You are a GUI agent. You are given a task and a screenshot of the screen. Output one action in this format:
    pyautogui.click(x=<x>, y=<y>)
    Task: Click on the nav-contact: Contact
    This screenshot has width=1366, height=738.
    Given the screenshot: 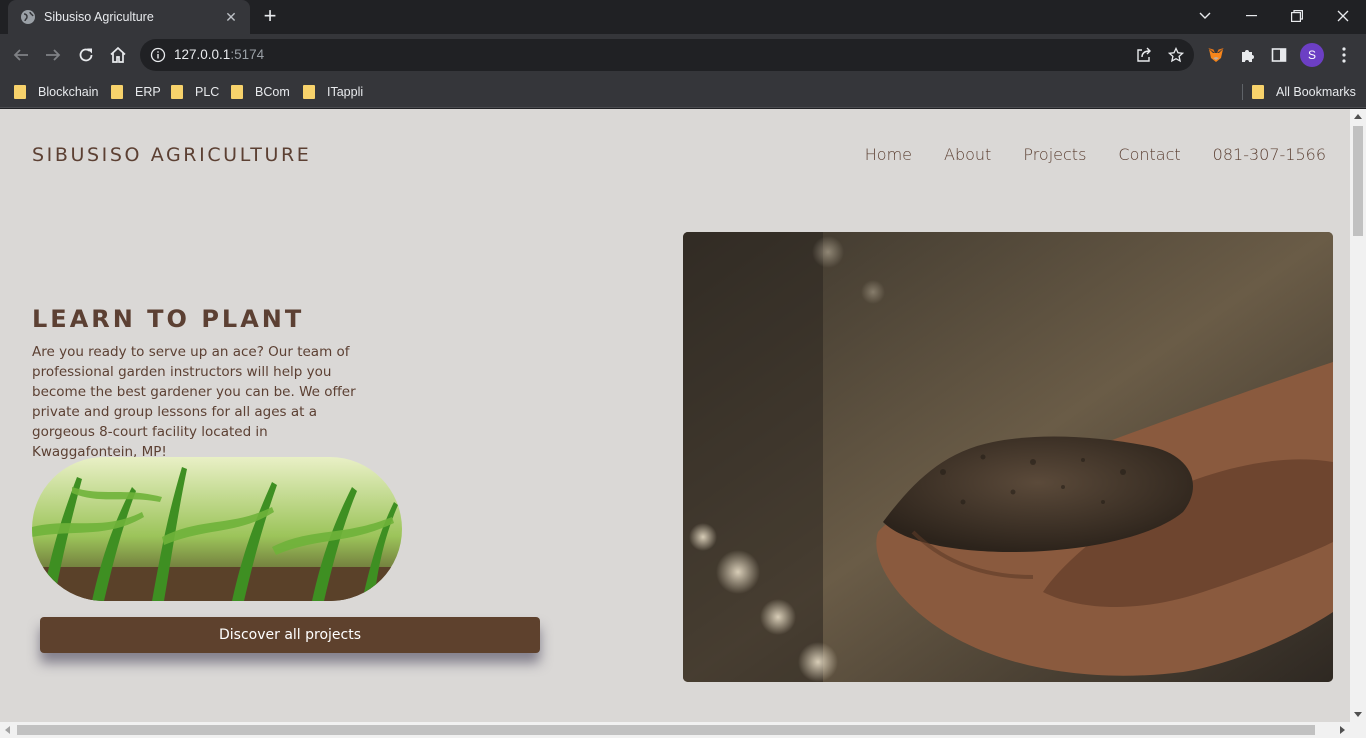 What is the action you would take?
    pyautogui.click(x=1149, y=154)
    